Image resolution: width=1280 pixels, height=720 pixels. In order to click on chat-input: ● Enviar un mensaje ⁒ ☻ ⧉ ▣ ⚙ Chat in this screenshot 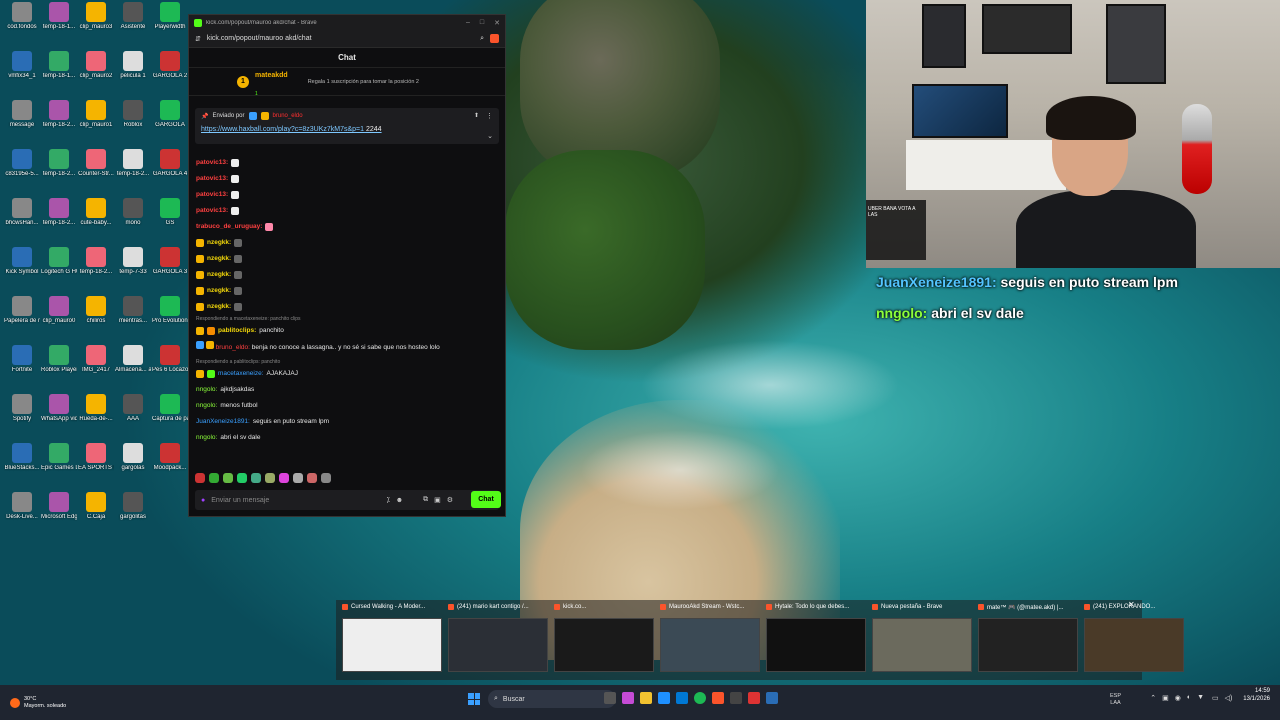, I will do `click(348, 500)`.